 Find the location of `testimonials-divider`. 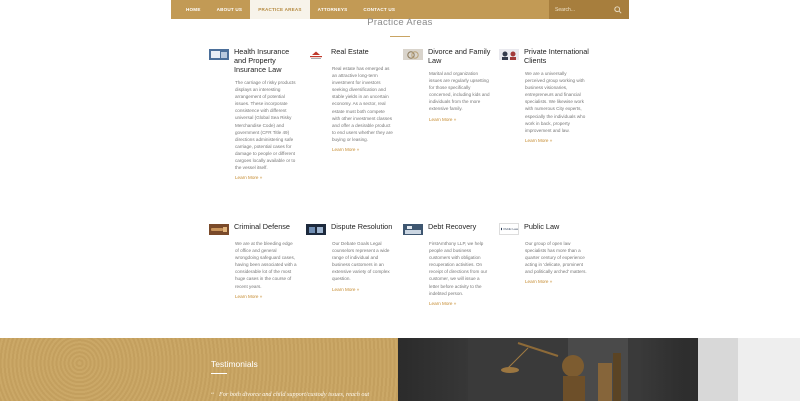

testimonials-divider is located at coordinates (219, 373).